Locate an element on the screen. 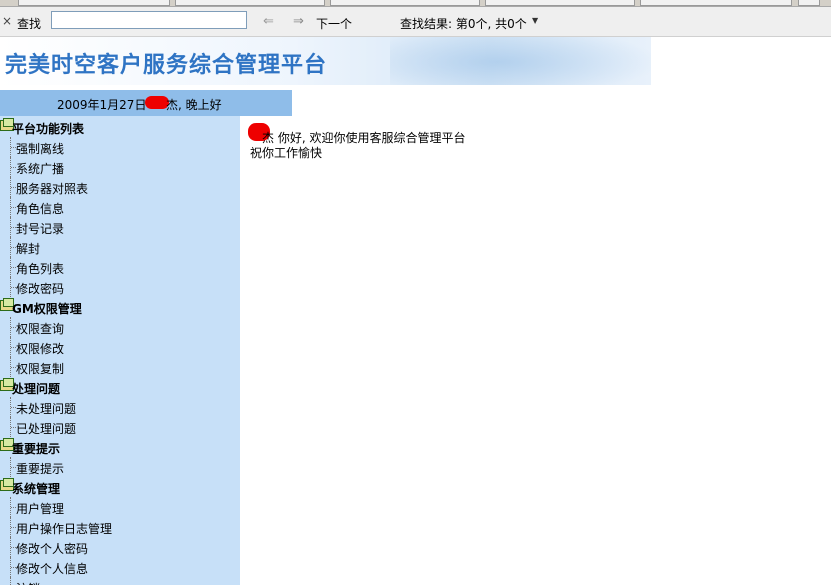 Image resolution: width=831 pixels, height=585 pixels. find-bar: × 查找 ⇐ ⇒ 下一个 查找结果: 第0个, 共0个 ▼ is located at coordinates (415, 22).